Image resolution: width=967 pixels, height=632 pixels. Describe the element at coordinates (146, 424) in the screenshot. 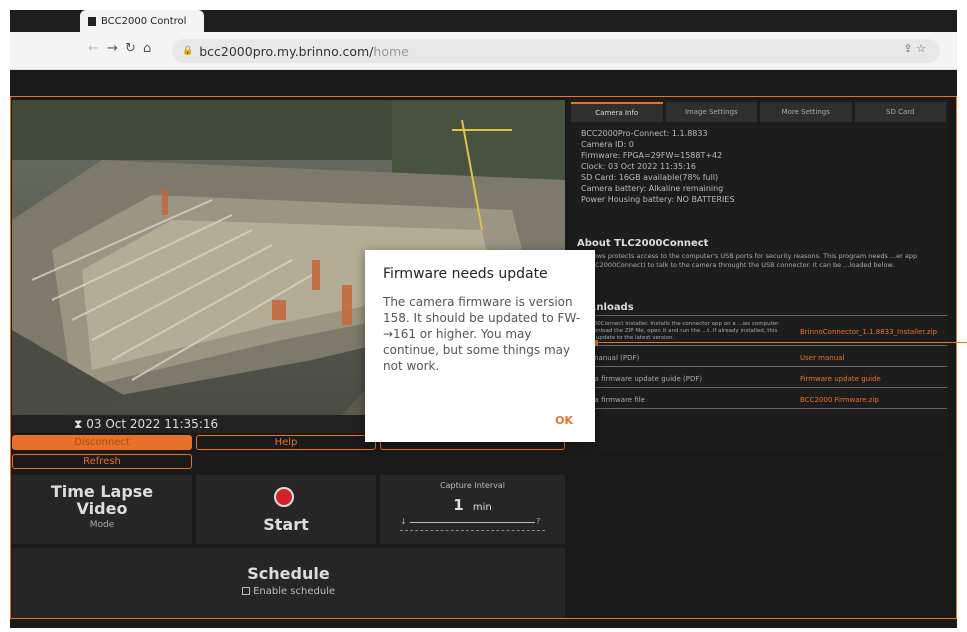

I see `timestamp-text: ⧗ 03 Oct 2022 11:35:16` at that location.